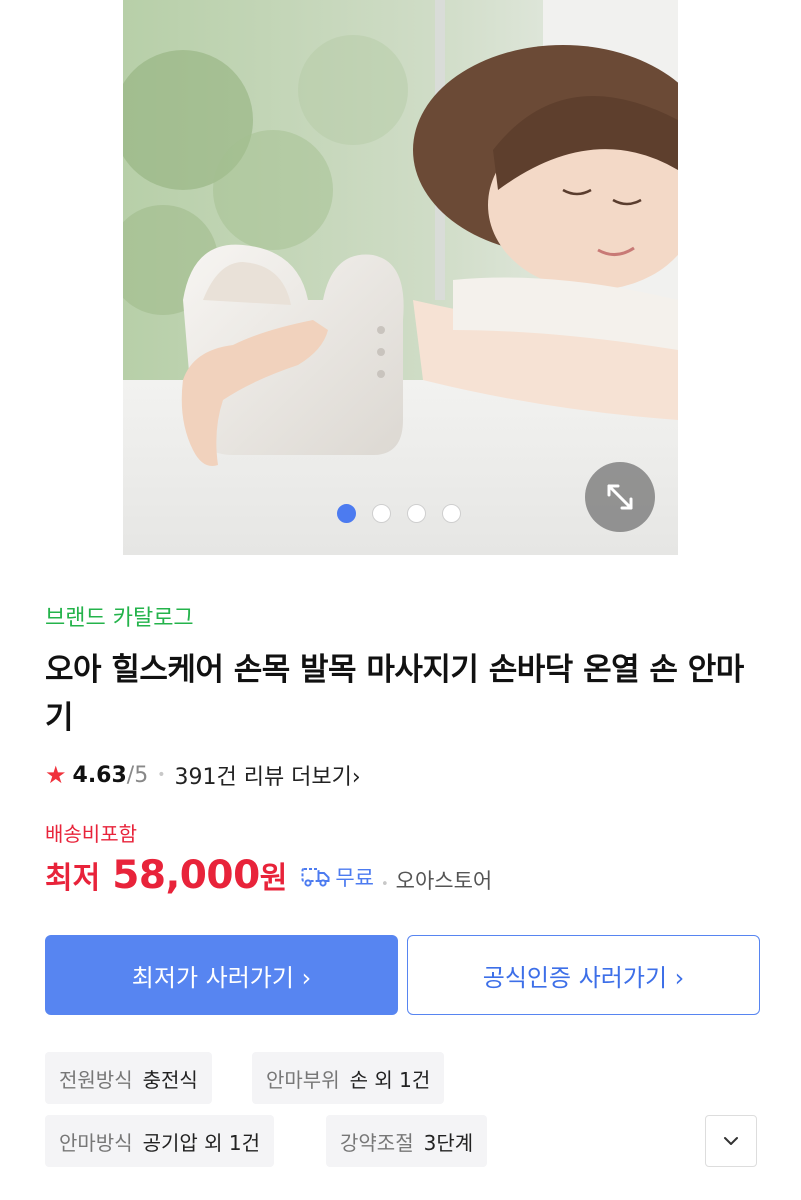  I want to click on spec-value: 충전식, so click(170, 1079).